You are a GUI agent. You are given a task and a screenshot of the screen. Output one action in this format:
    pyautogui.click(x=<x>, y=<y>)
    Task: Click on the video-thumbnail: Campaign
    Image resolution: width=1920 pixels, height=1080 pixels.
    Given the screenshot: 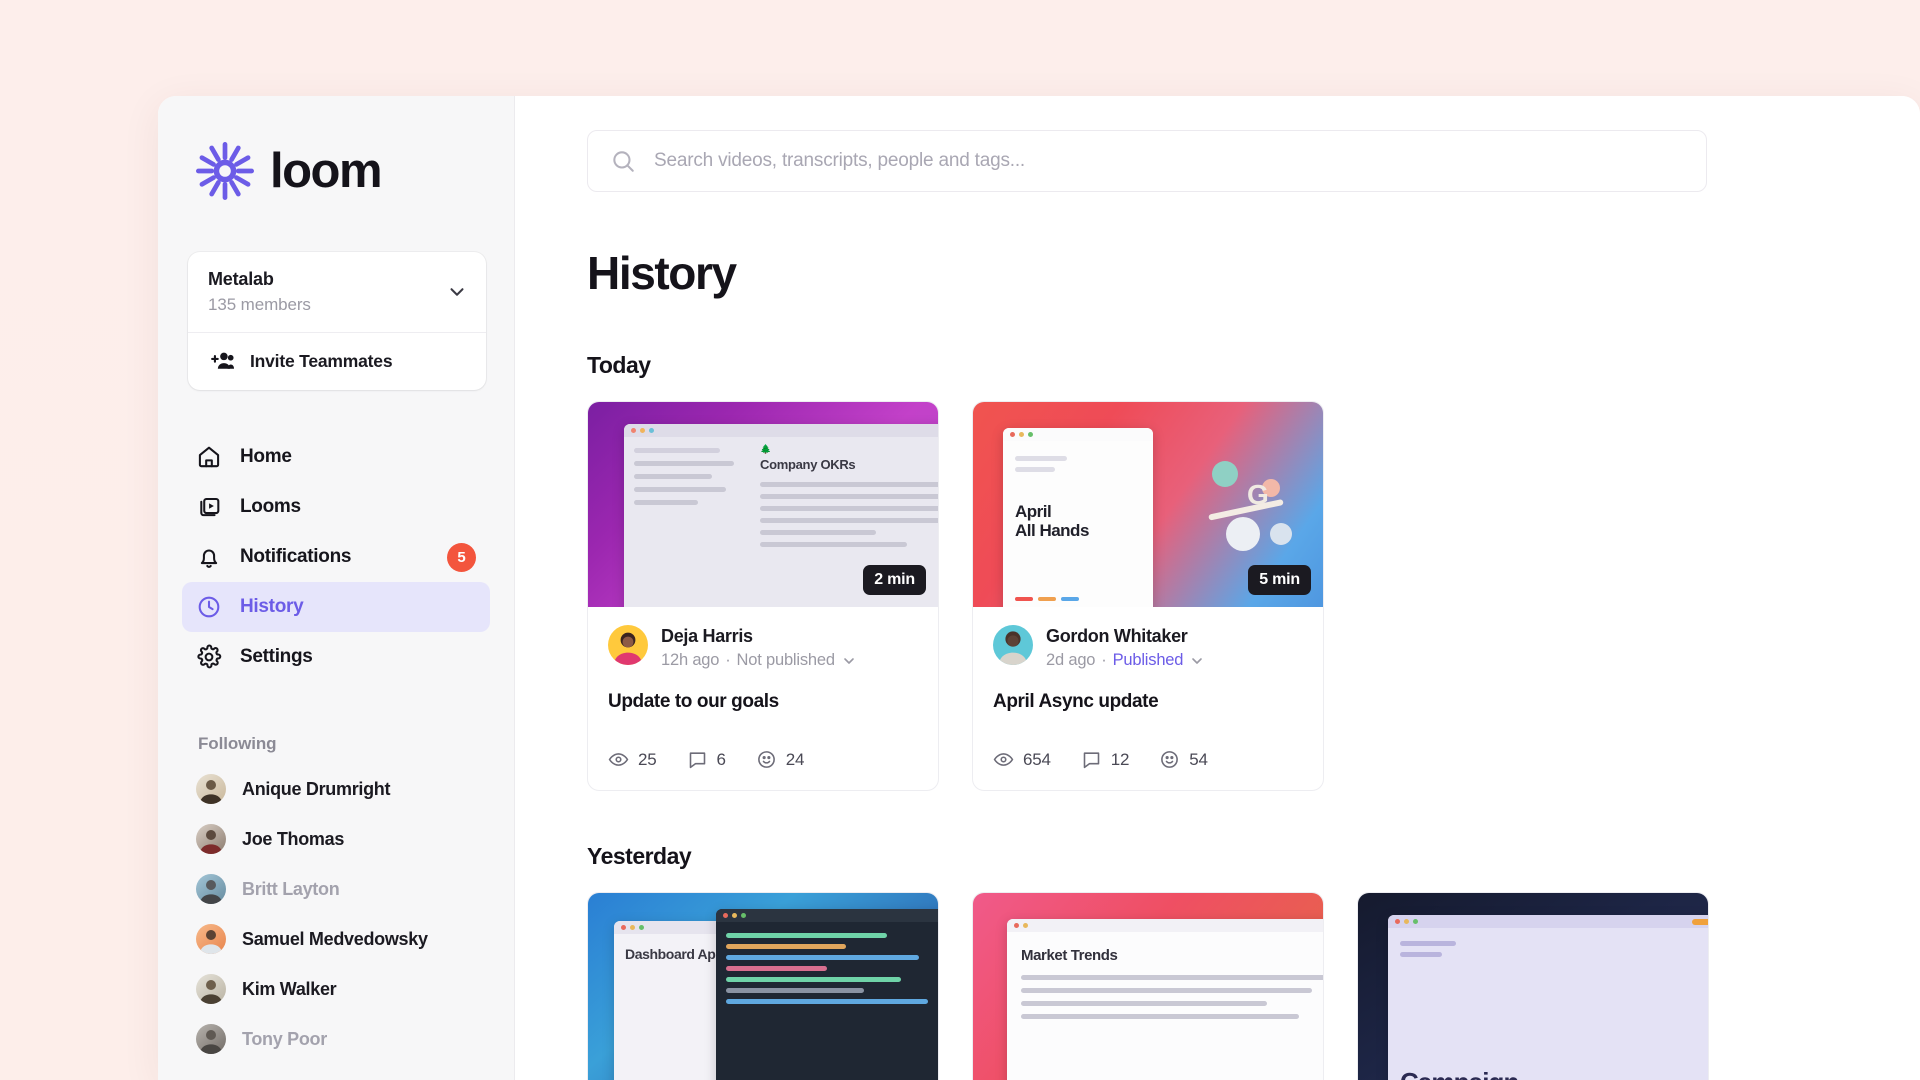 What is the action you would take?
    pyautogui.click(x=1533, y=986)
    